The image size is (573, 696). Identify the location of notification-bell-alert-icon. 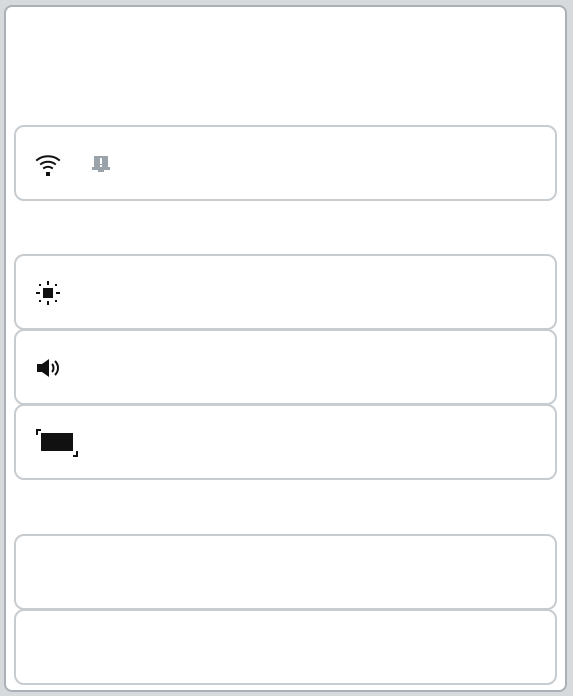
(101, 163).